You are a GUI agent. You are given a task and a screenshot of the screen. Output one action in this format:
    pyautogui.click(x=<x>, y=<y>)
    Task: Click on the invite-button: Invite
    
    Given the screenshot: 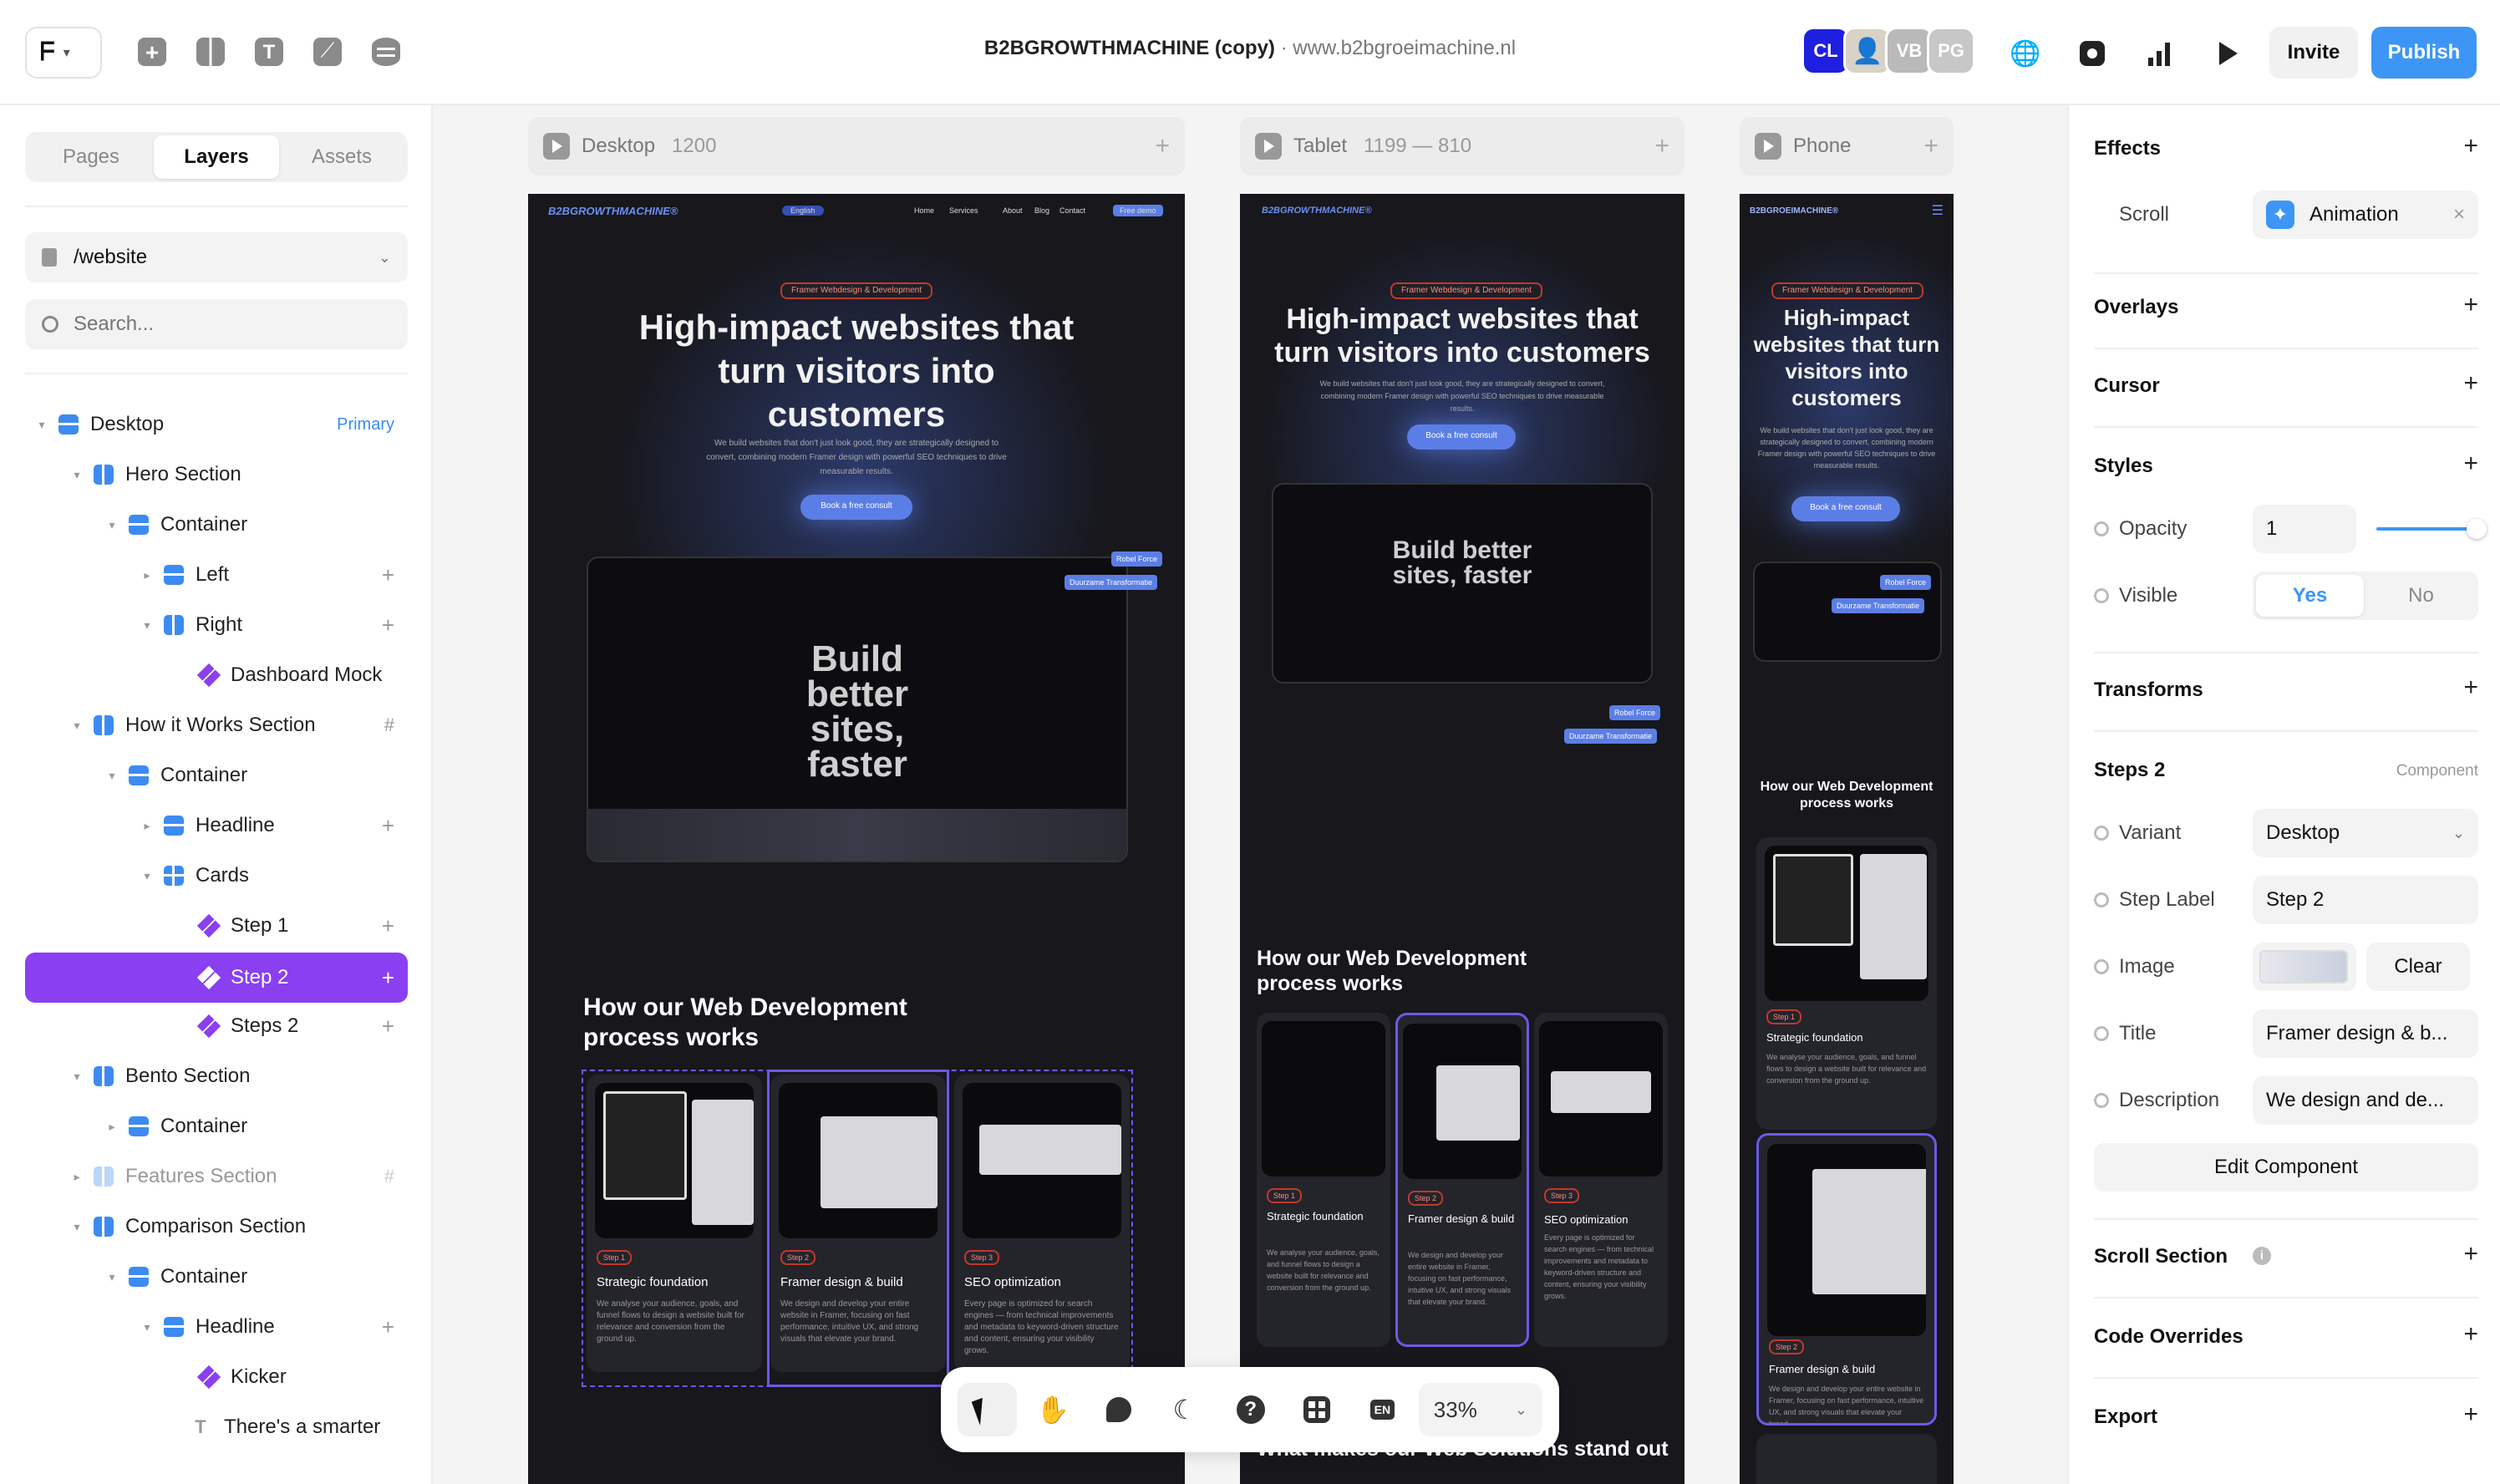 What is the action you would take?
    pyautogui.click(x=2313, y=53)
    